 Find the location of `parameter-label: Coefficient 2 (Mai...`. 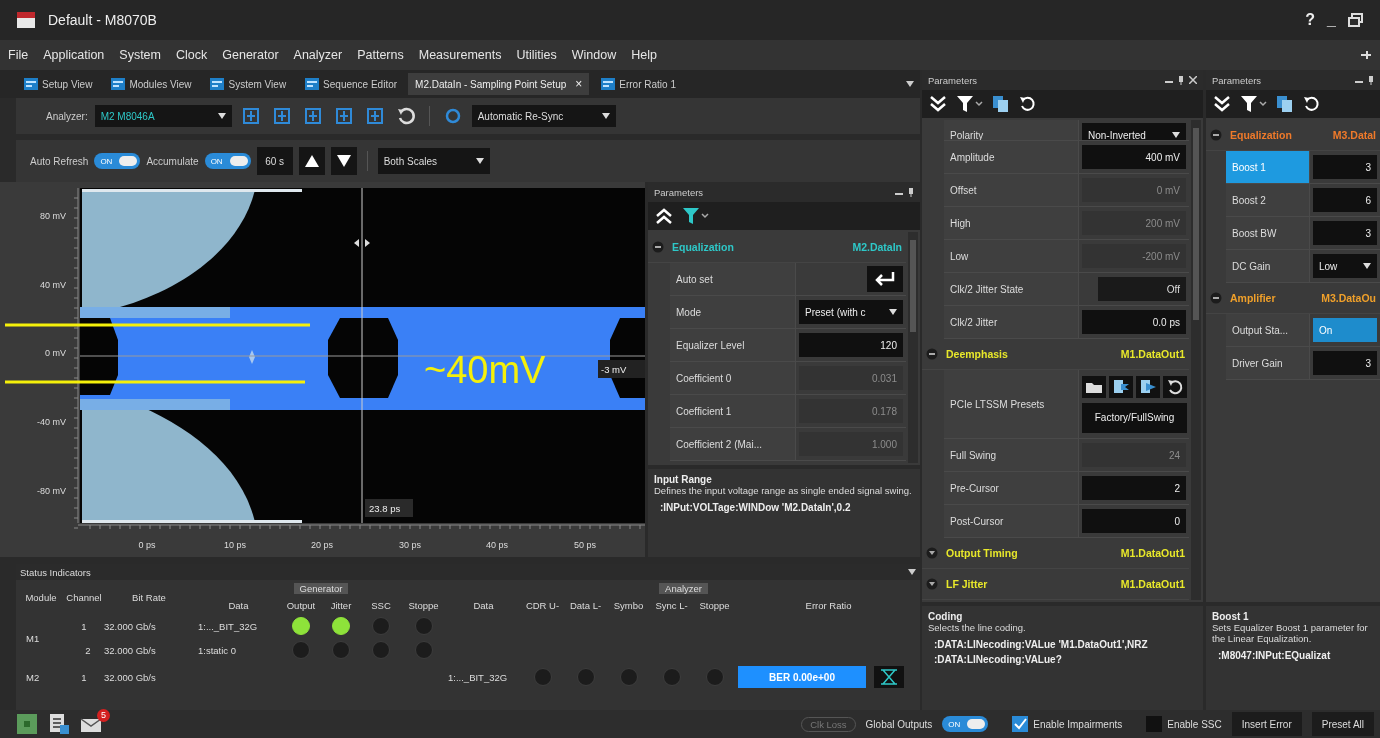

parameter-label: Coefficient 2 (Mai... is located at coordinates (733, 444).